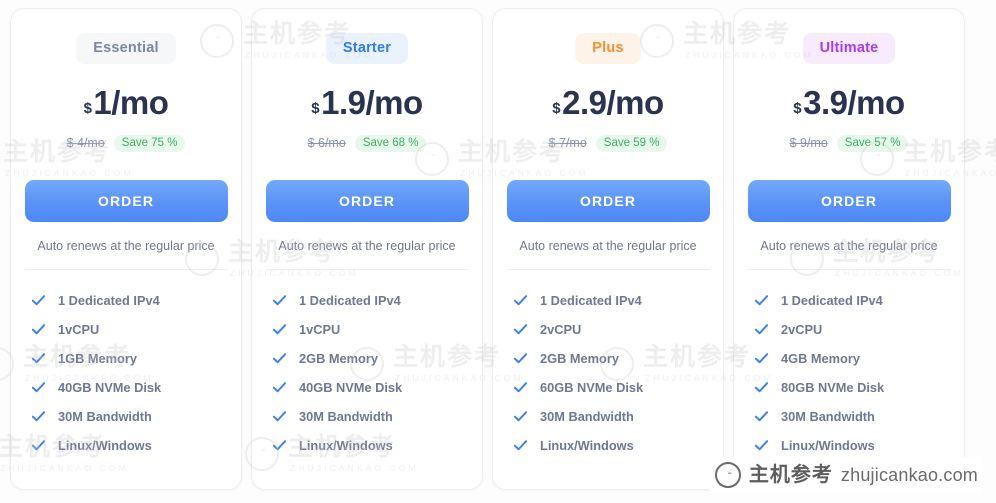 Image resolution: width=996 pixels, height=503 pixels. Describe the element at coordinates (372, 102) in the screenshot. I see `price-value: 1.9/mo` at that location.